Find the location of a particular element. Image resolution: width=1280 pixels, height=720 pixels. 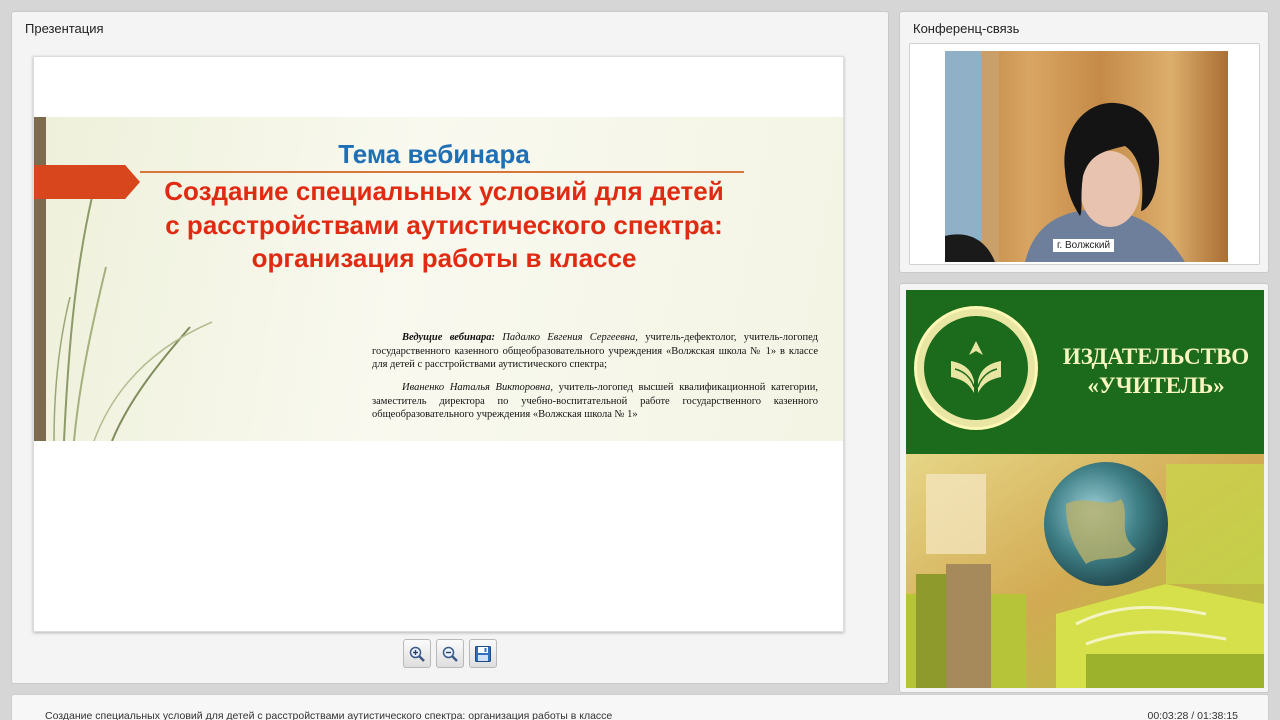

floppy-disk-icon is located at coordinates (483, 653).